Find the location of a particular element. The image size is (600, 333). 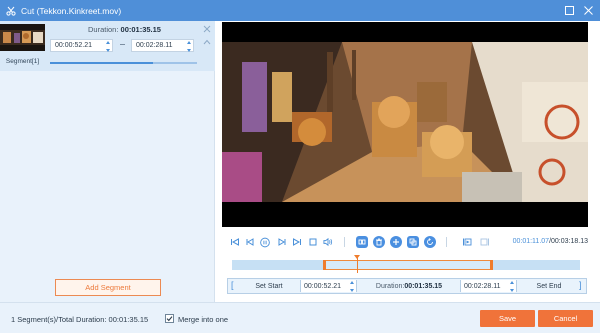

add-segment-button: Add Segment is located at coordinates (108, 287).